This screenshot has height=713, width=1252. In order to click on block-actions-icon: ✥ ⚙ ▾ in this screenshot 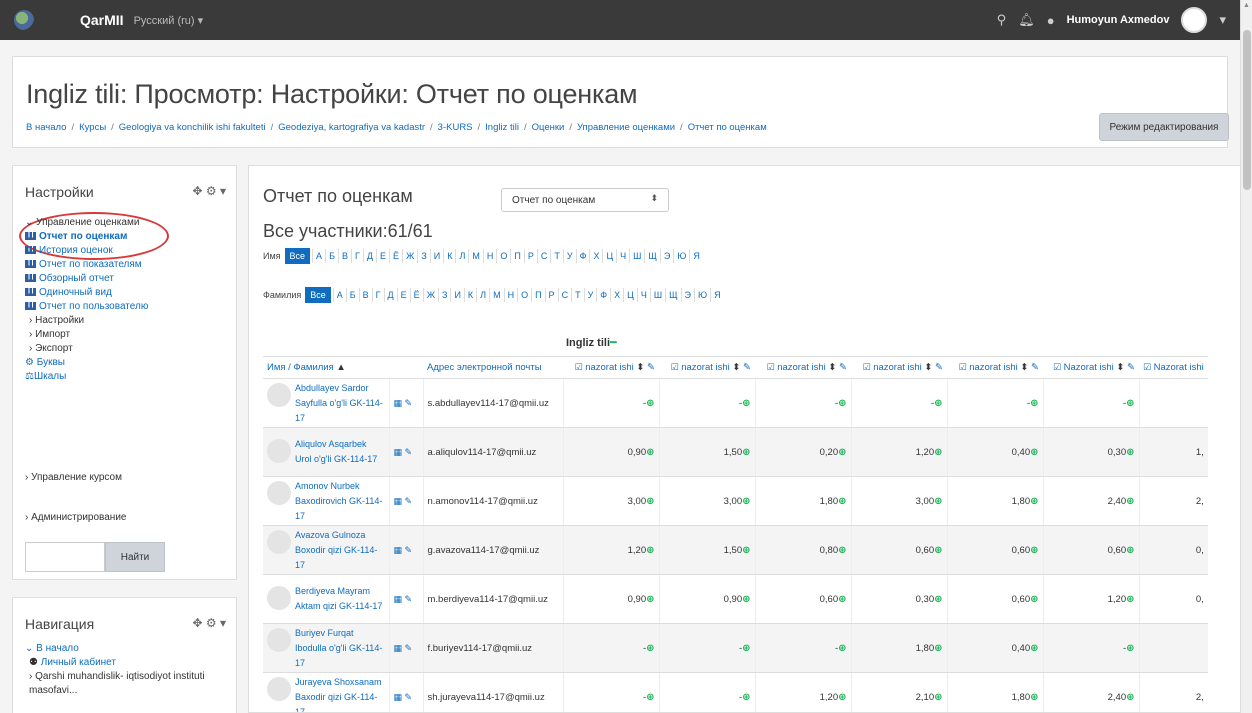, I will do `click(209, 191)`.